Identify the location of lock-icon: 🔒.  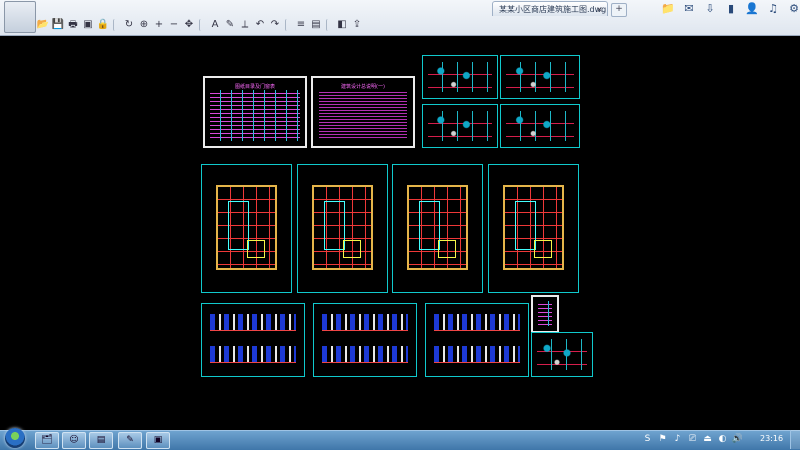
(103, 25).